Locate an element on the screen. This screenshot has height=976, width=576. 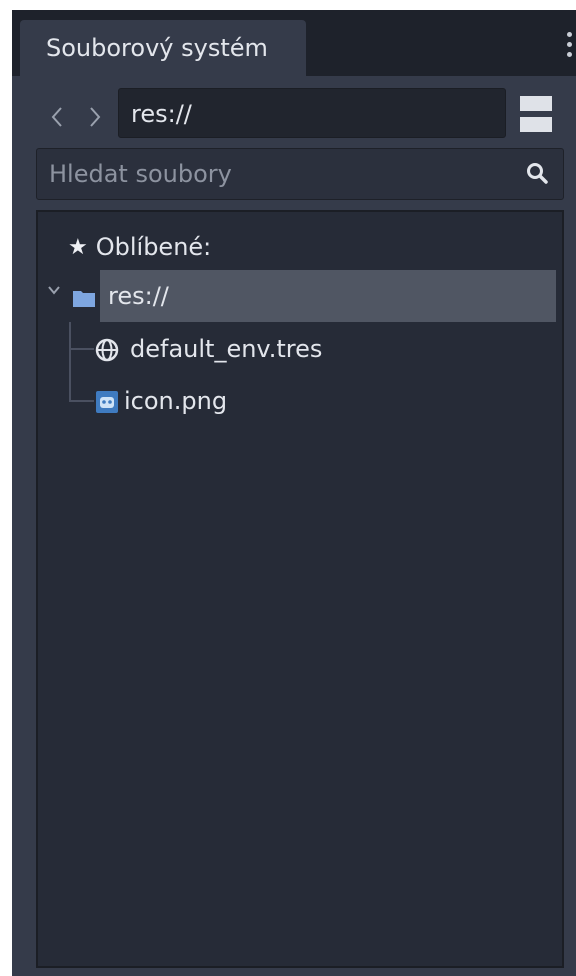
forward-button is located at coordinates (95, 116).